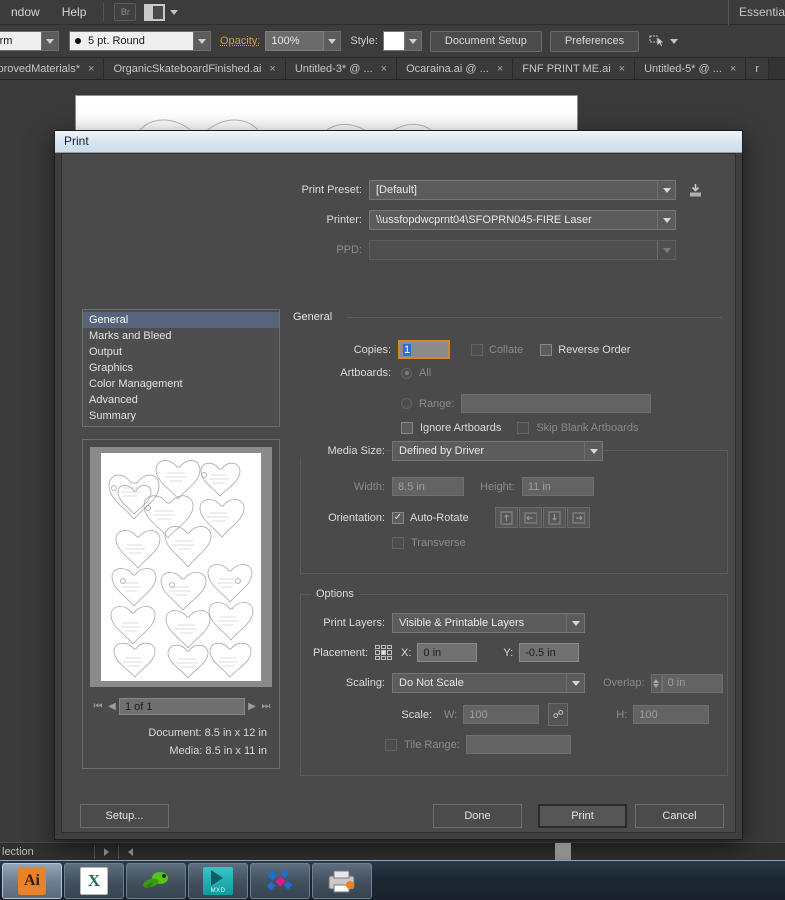 This screenshot has height=900, width=785. Describe the element at coordinates (342, 880) in the screenshot. I see `taskbar-item-printer-app` at that location.